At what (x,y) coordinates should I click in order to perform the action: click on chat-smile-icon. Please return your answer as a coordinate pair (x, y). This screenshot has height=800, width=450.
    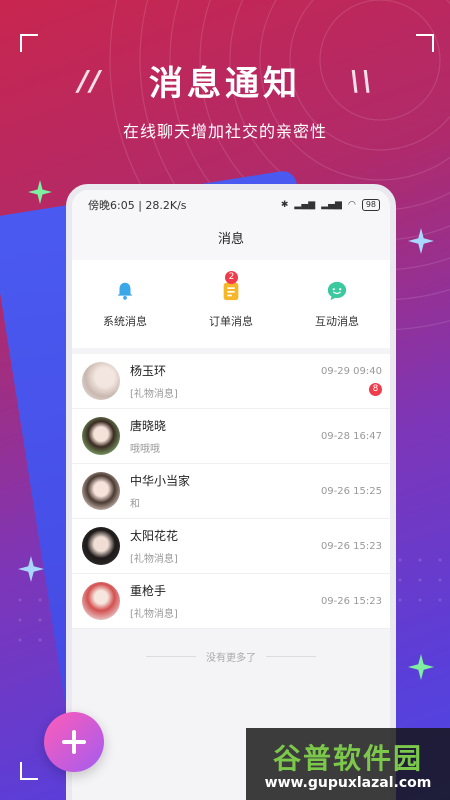
    Looking at the image, I should click on (337, 291).